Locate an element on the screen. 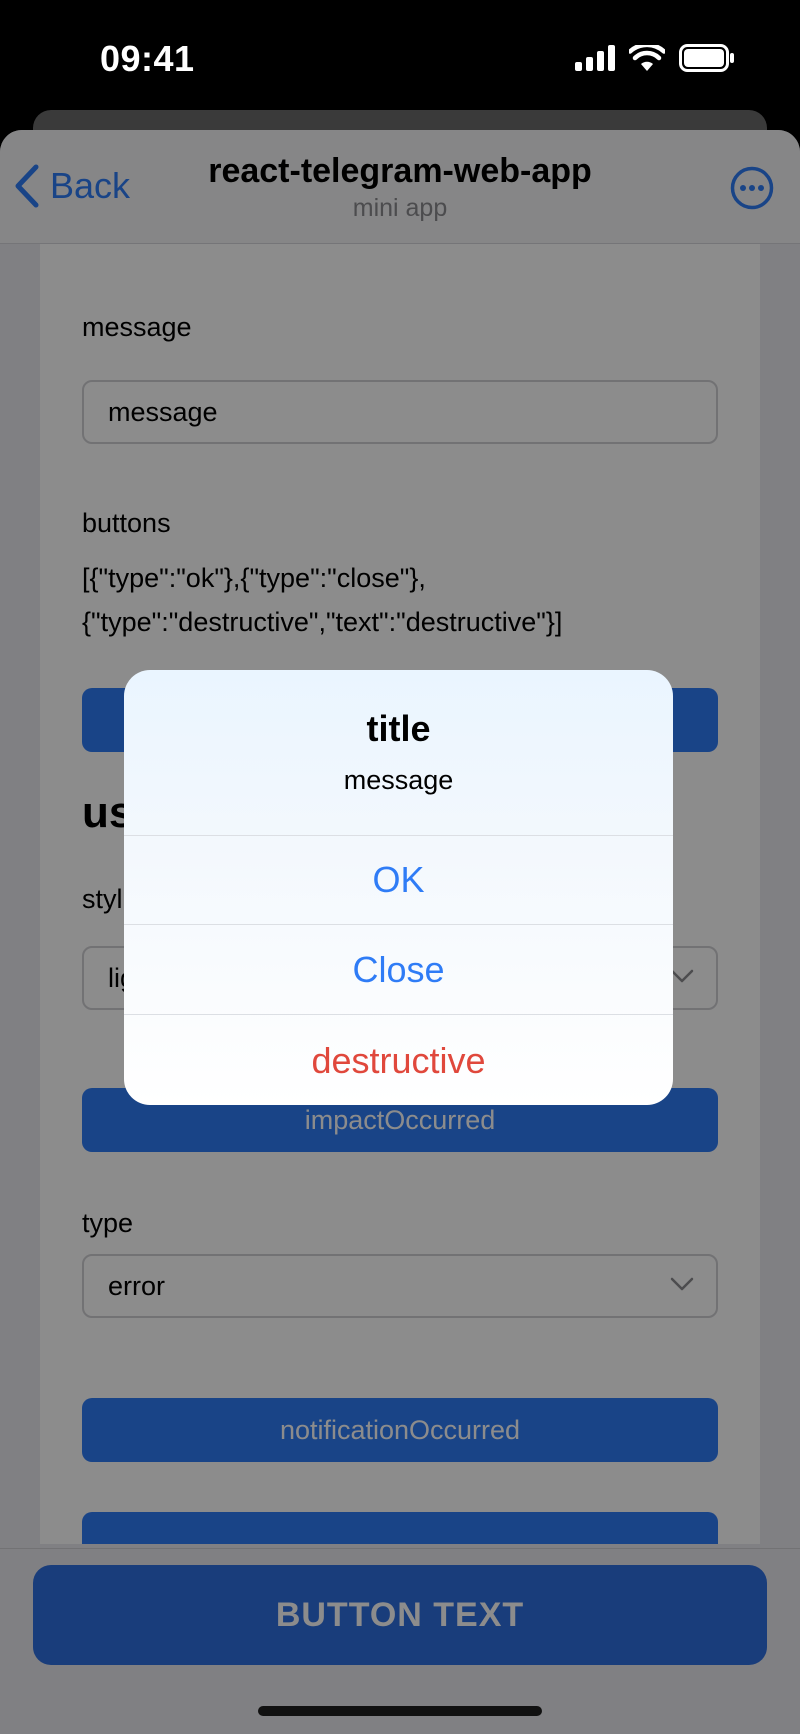 The width and height of the screenshot is (800, 1734). buttons-label: buttons is located at coordinates (126, 523).